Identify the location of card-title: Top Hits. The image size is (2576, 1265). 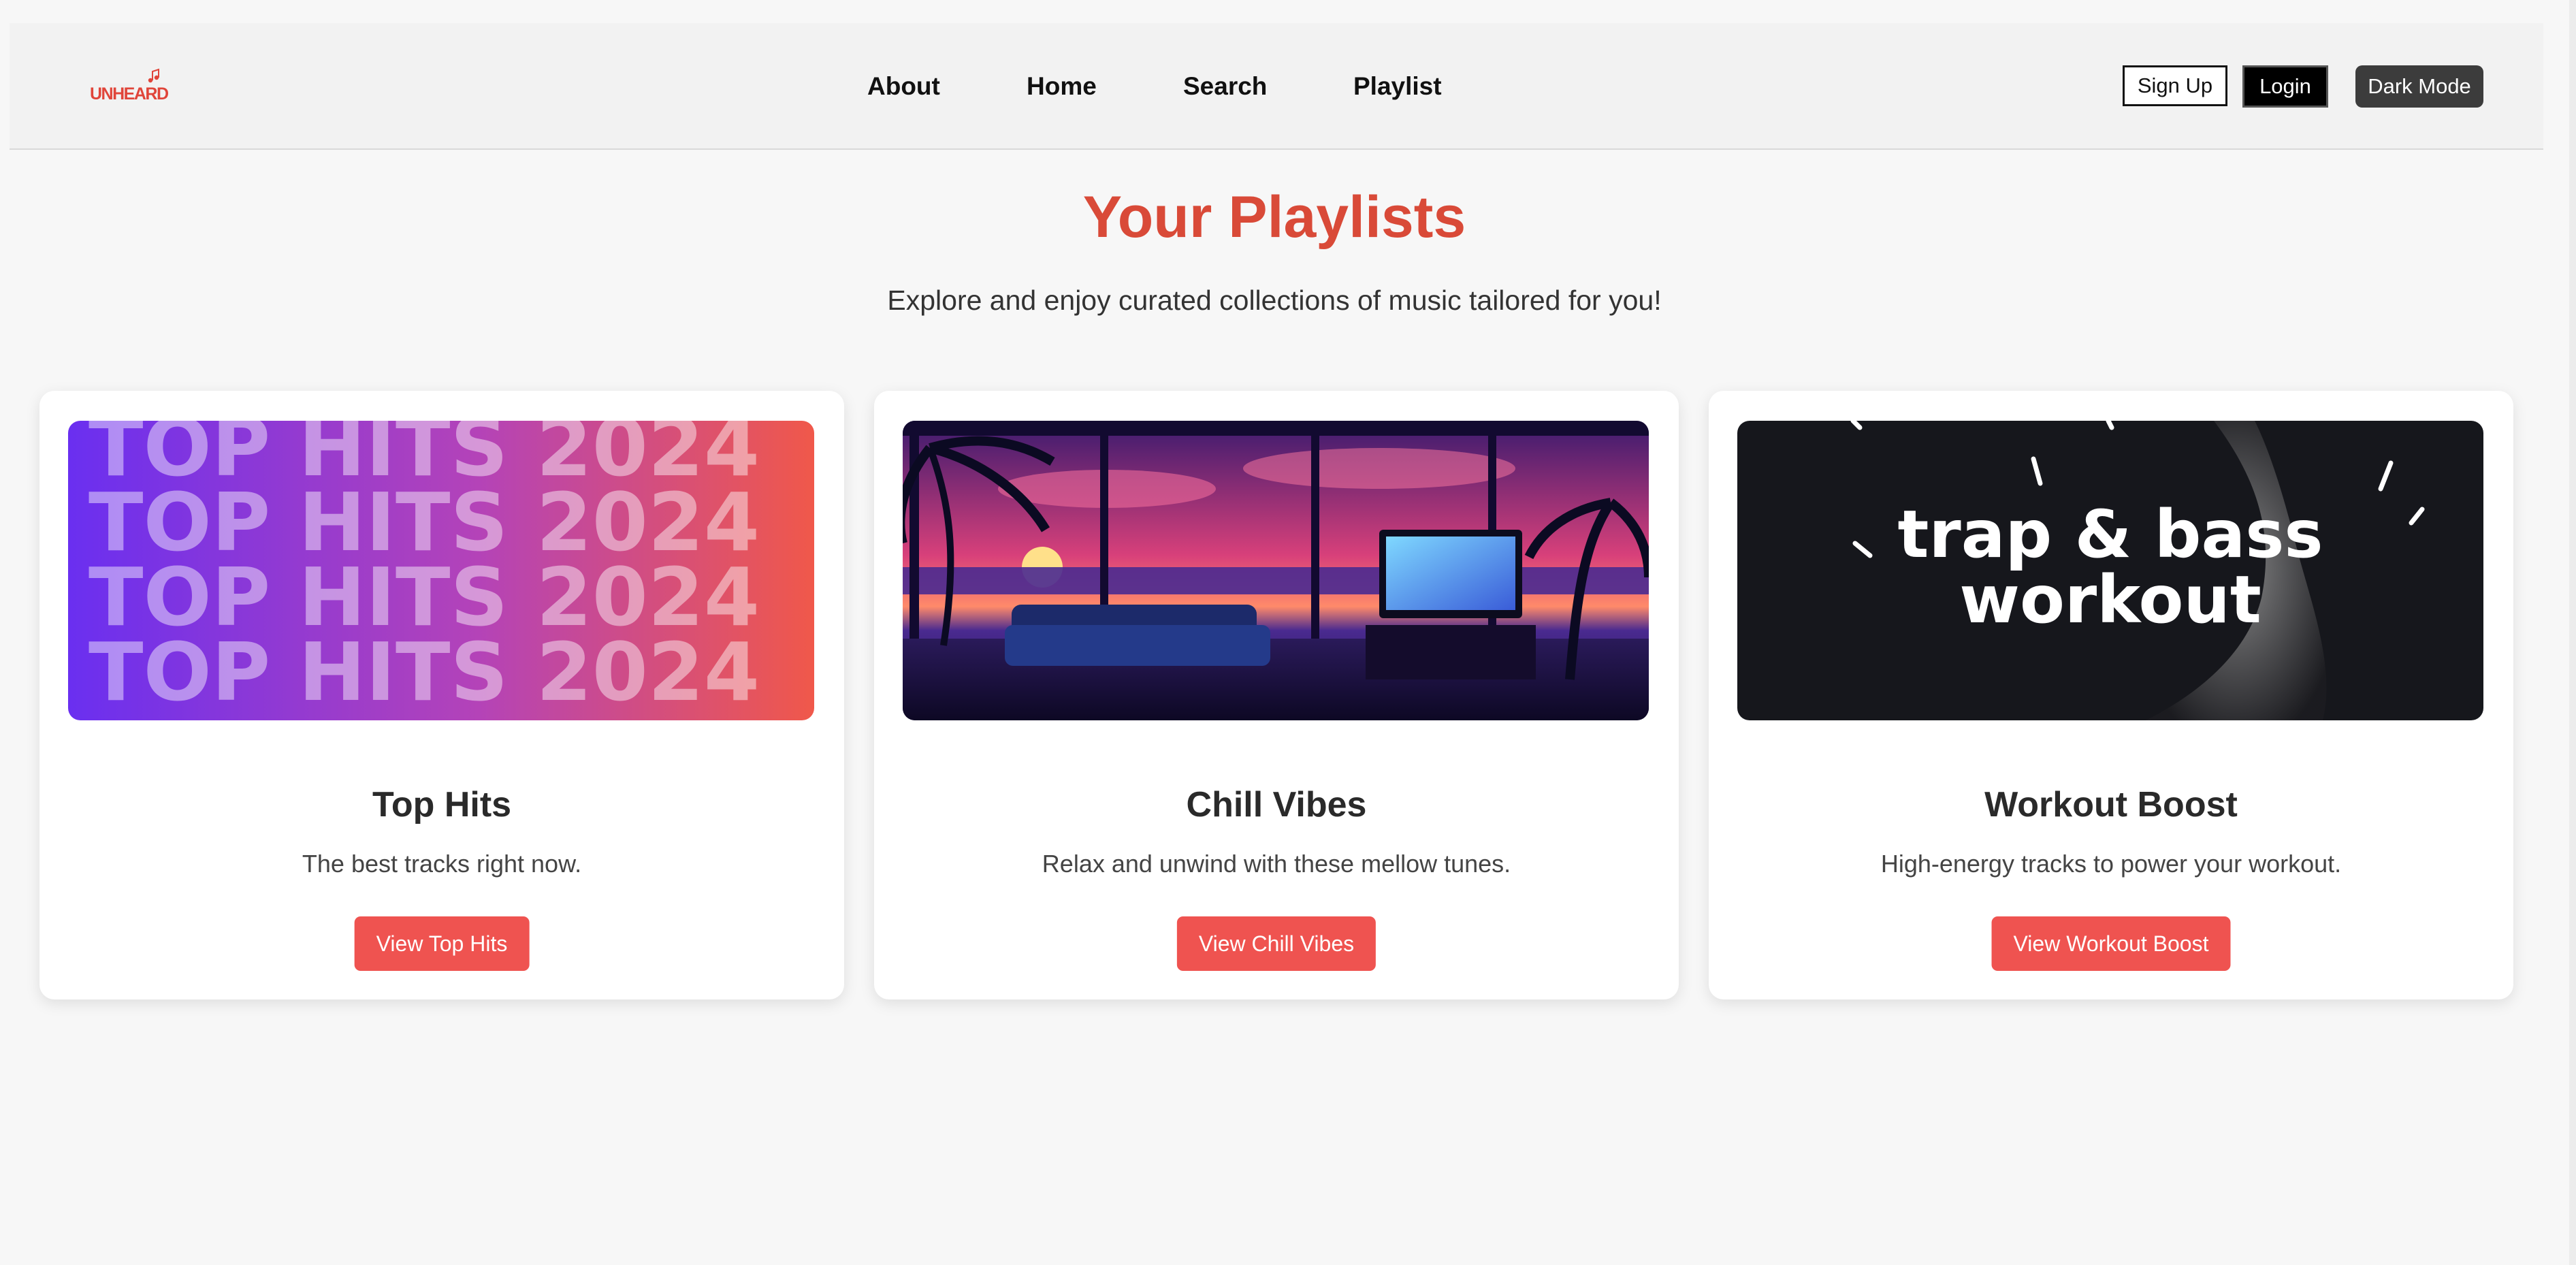
(442, 804).